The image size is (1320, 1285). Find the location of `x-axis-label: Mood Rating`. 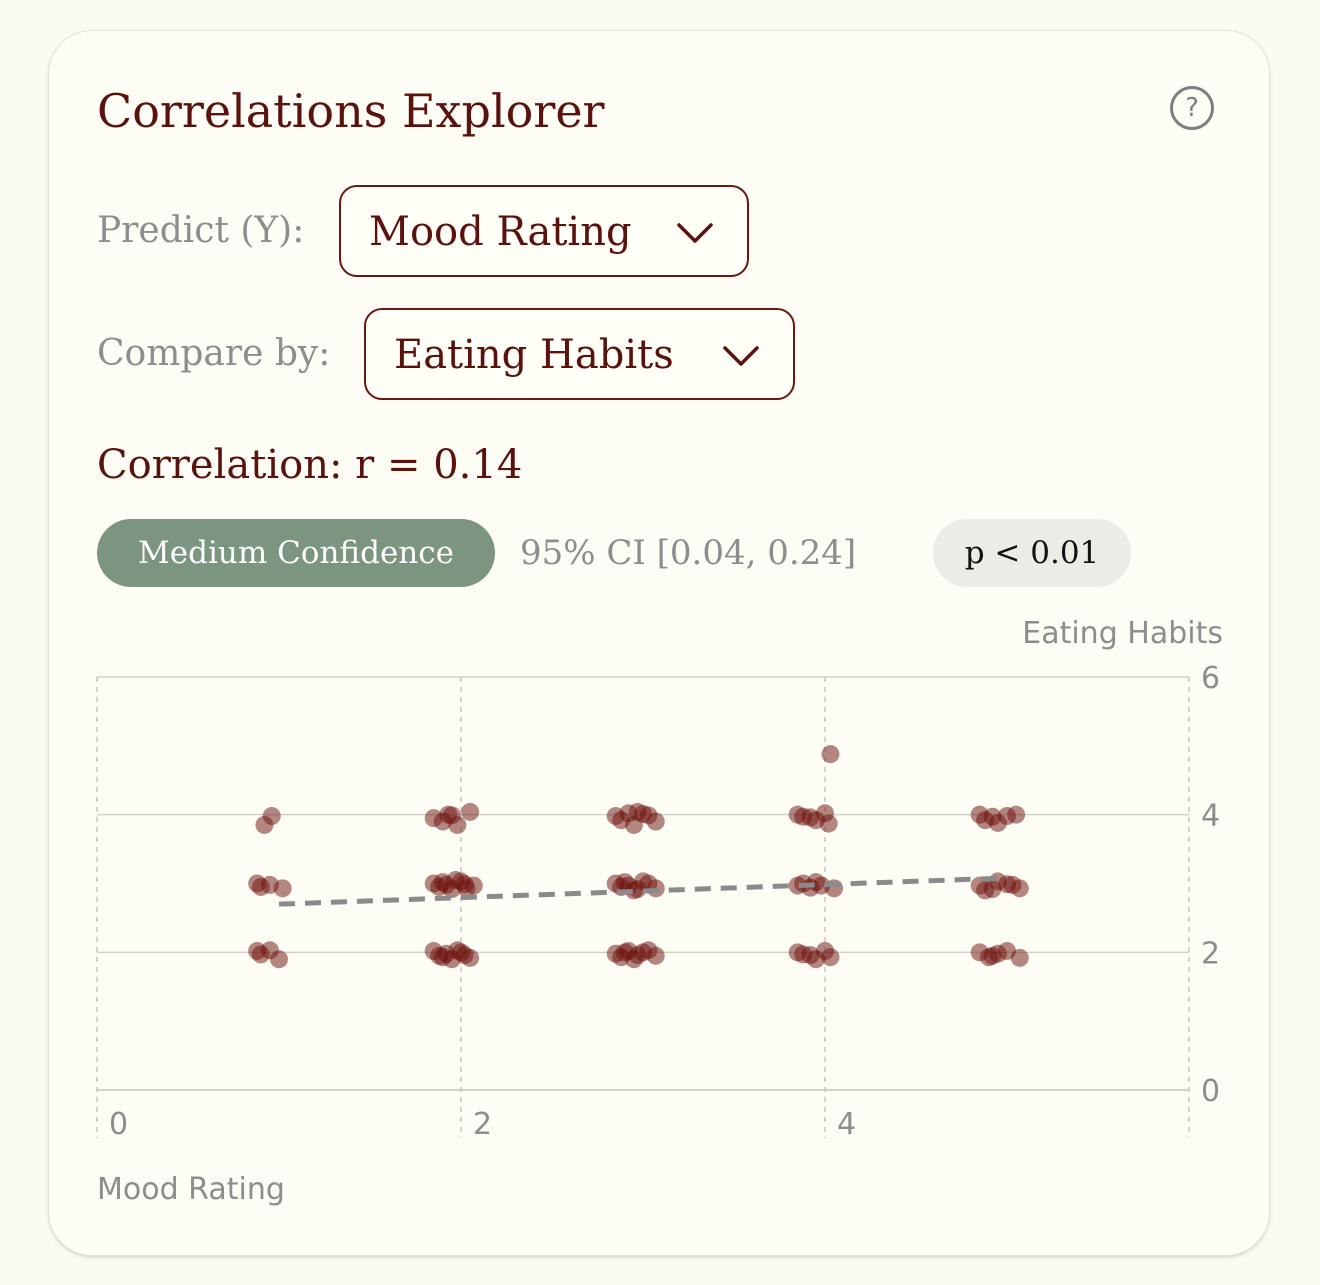

x-axis-label: Mood Rating is located at coordinates (191, 1189).